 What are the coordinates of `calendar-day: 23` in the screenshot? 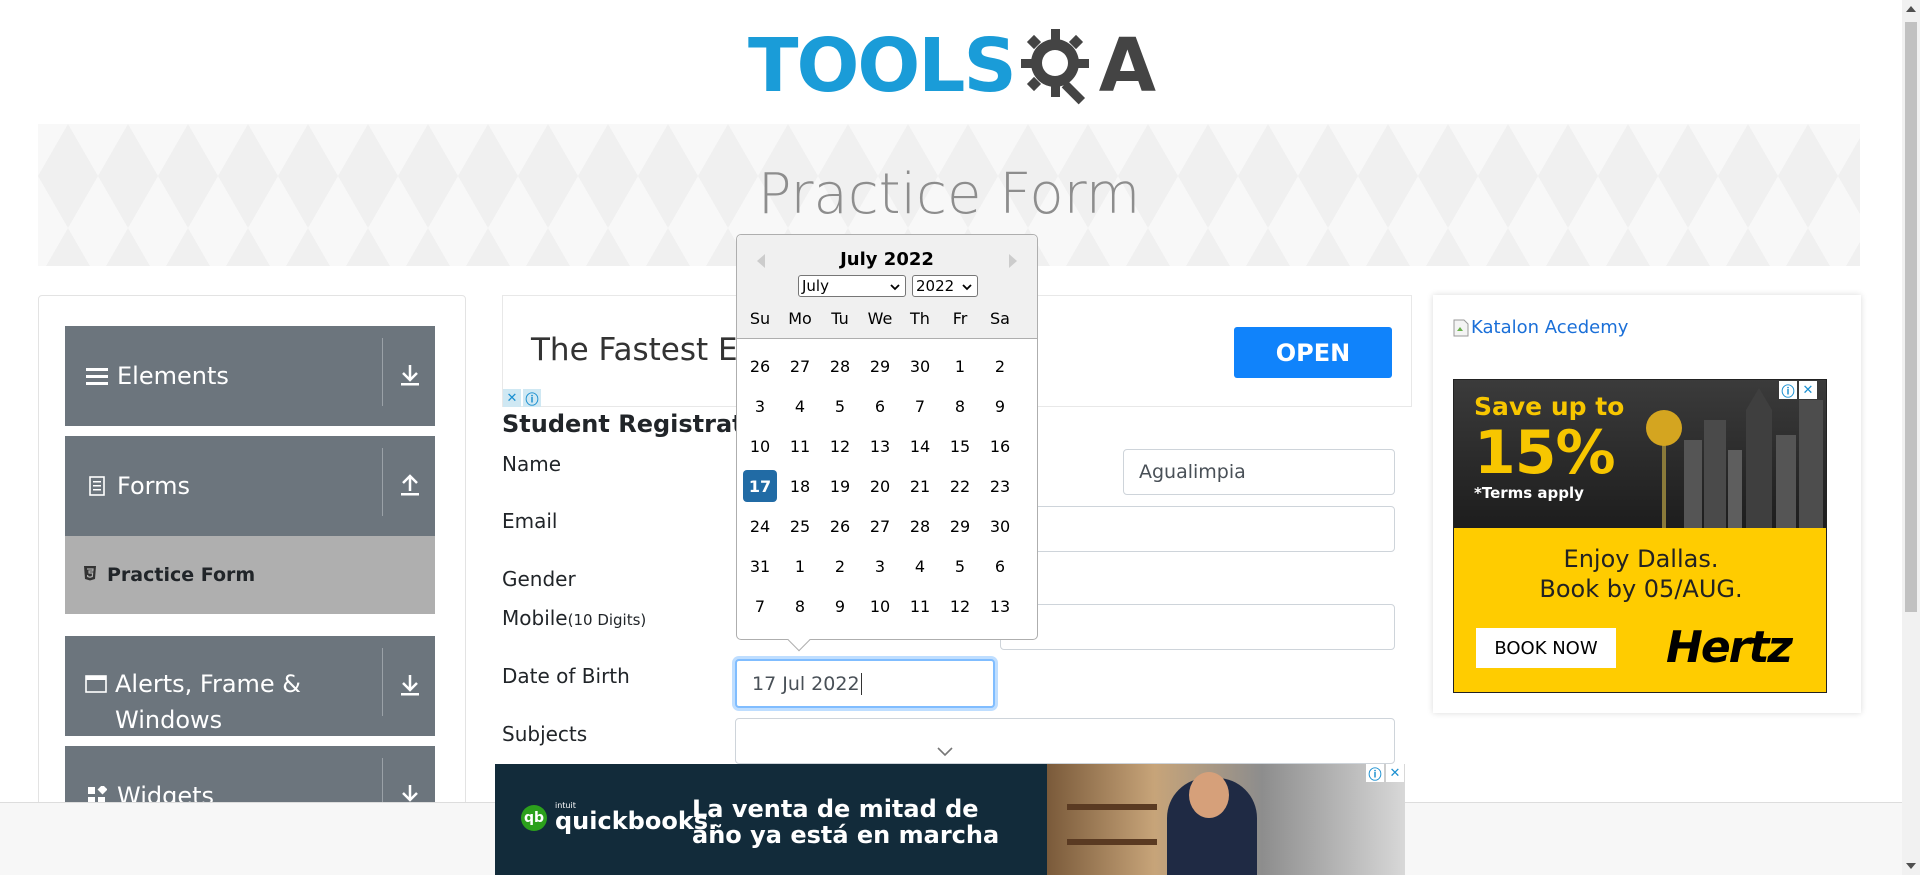 It's located at (1000, 486).